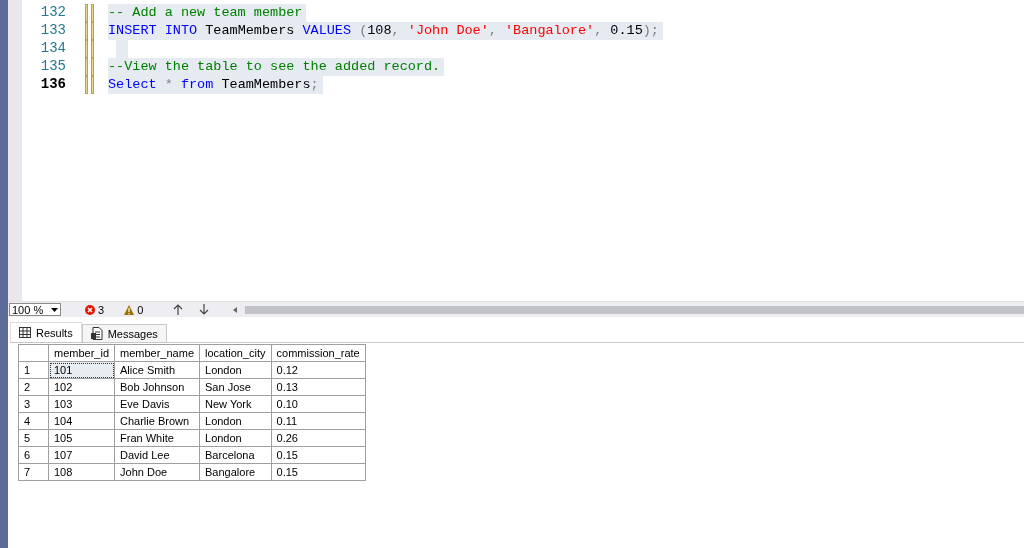 Image resolution: width=1024 pixels, height=548 pixels. What do you see at coordinates (140, 309) in the screenshot?
I see `warning-count: 0` at bounding box center [140, 309].